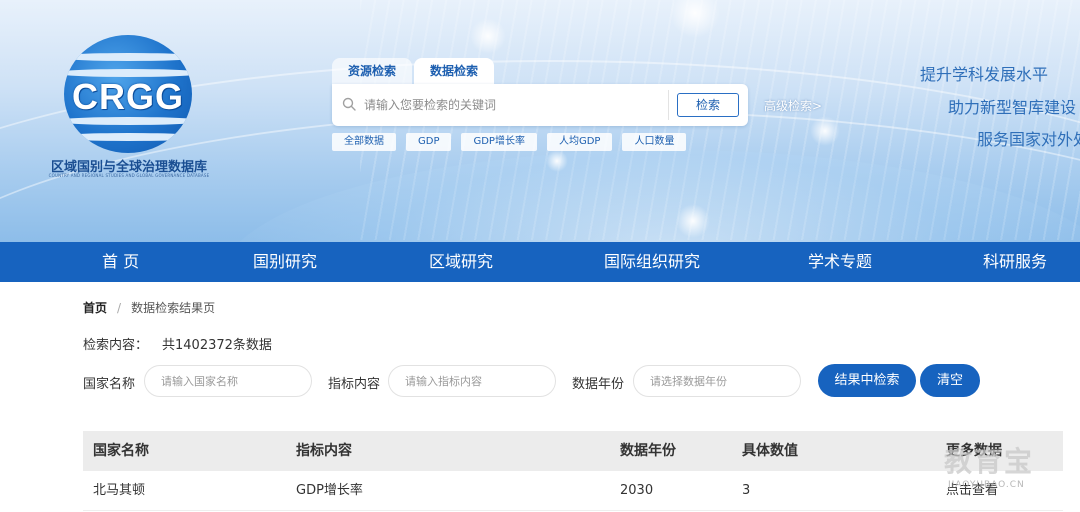 This screenshot has width=1080, height=512. I want to click on quick-tags: 全部数据 GDP GDP增长率 人均GDP 人口数量, so click(514, 142).